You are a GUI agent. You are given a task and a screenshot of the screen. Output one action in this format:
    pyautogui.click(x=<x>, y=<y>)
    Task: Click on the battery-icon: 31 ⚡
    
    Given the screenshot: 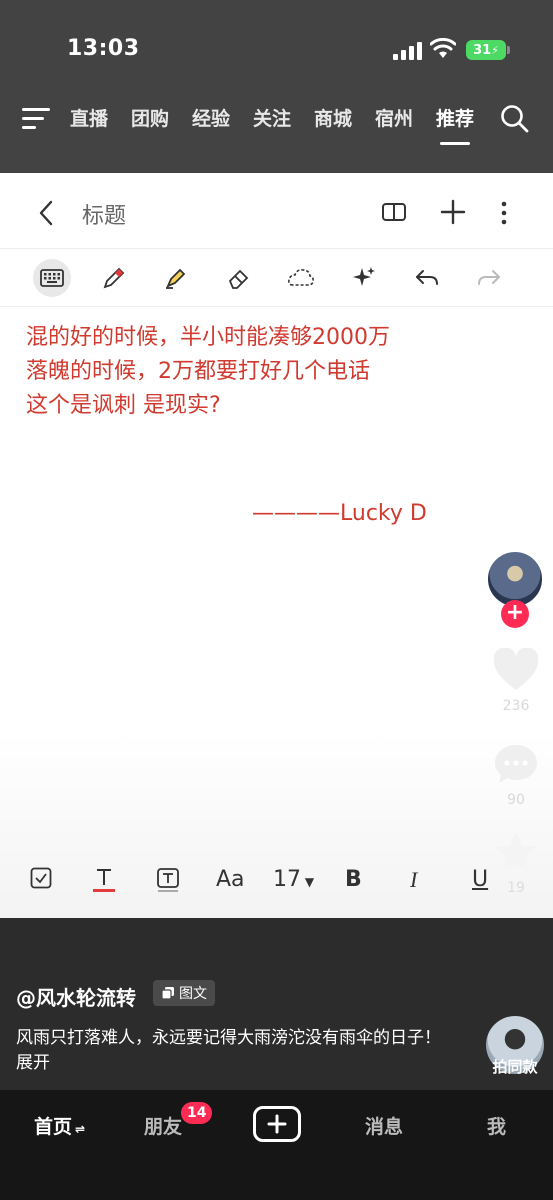 What is the action you would take?
    pyautogui.click(x=488, y=50)
    